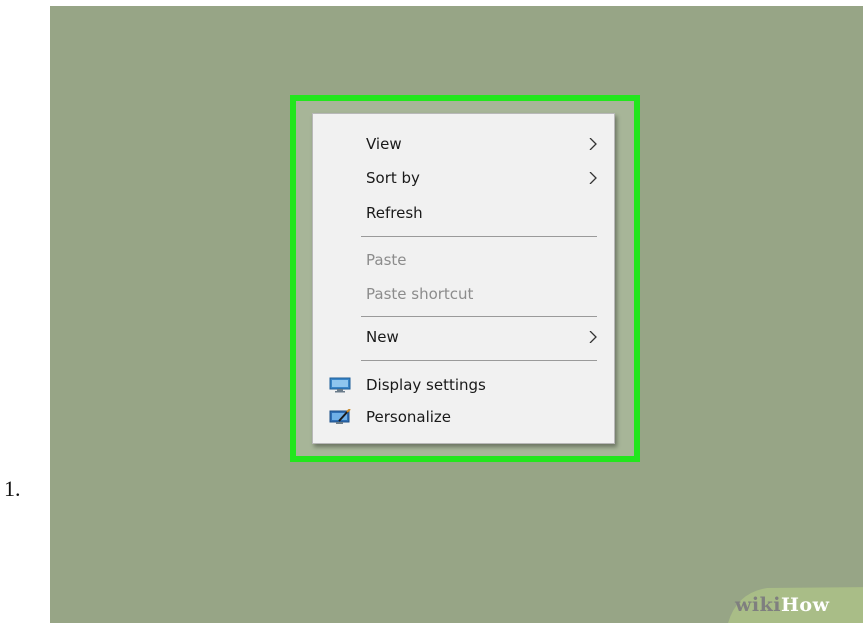  Describe the element at coordinates (382, 337) in the screenshot. I see `menu-item-label: New` at that location.